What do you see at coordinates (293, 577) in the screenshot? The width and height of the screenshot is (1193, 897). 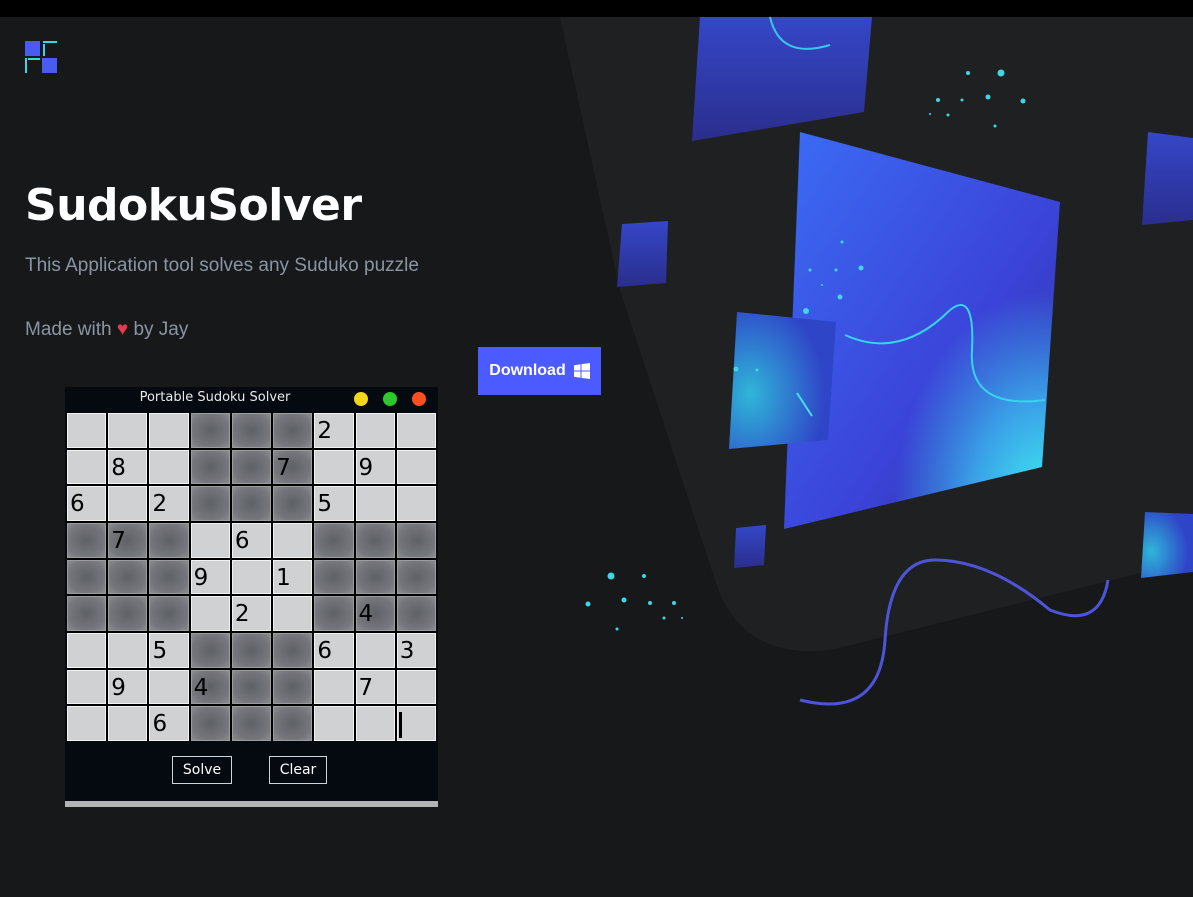 I see `sudoku-cell: 1` at bounding box center [293, 577].